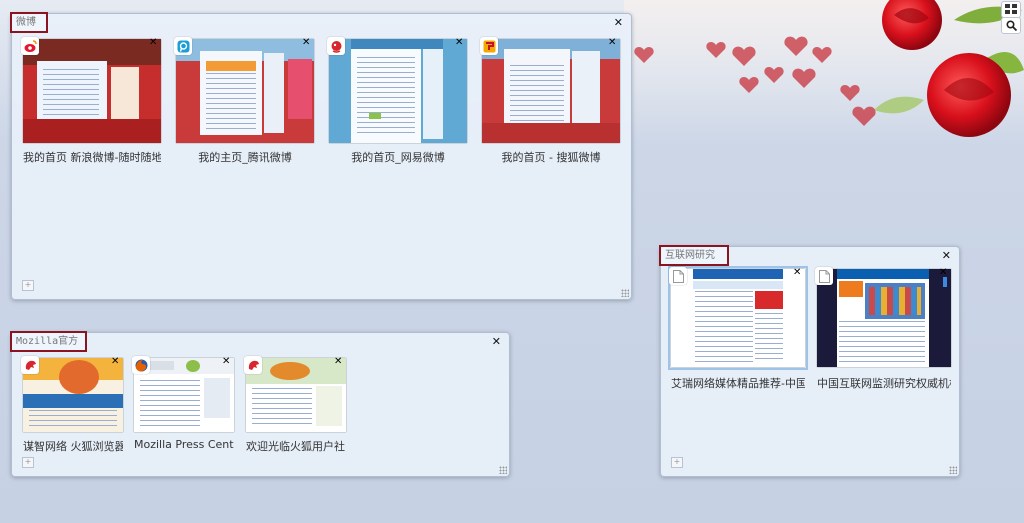 This screenshot has width=1024, height=523. I want to click on tab-title: 我的首页 - 搜狐微博, so click(551, 157).